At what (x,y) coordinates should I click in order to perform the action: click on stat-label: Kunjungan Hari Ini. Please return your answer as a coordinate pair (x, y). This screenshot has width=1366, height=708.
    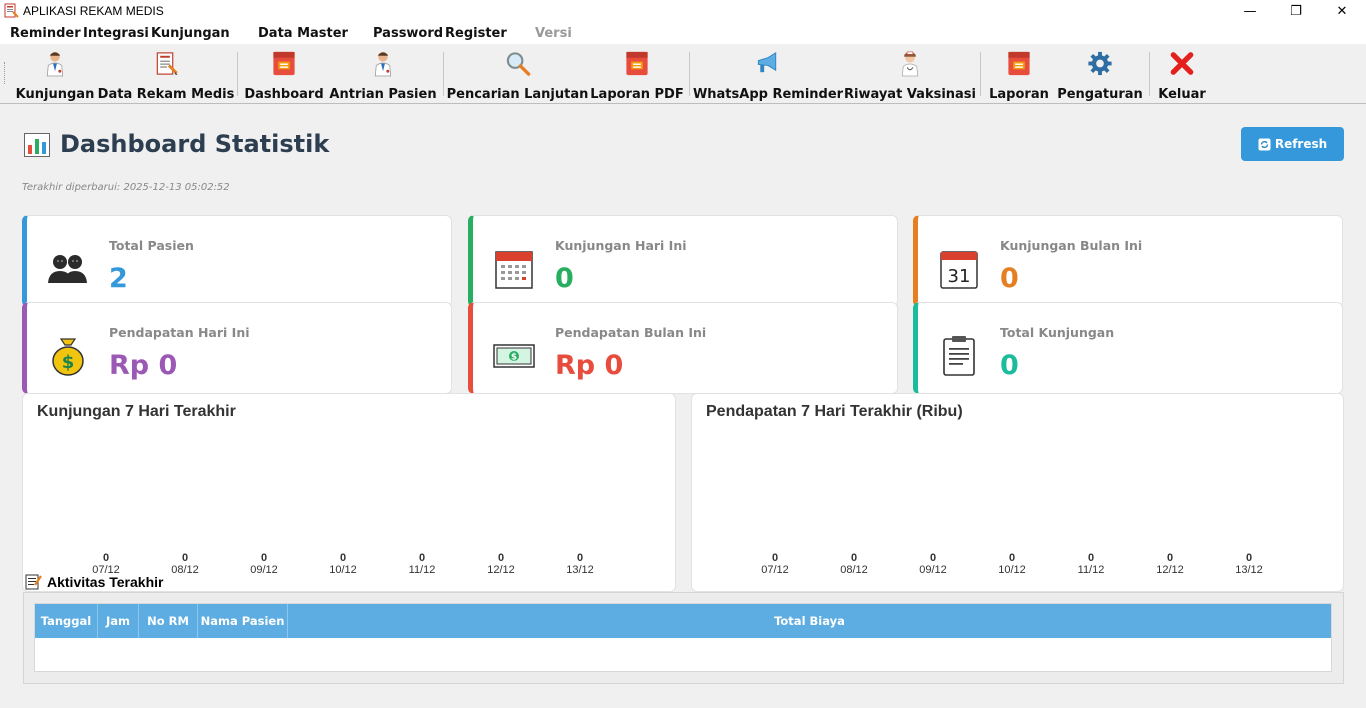
    Looking at the image, I should click on (621, 245).